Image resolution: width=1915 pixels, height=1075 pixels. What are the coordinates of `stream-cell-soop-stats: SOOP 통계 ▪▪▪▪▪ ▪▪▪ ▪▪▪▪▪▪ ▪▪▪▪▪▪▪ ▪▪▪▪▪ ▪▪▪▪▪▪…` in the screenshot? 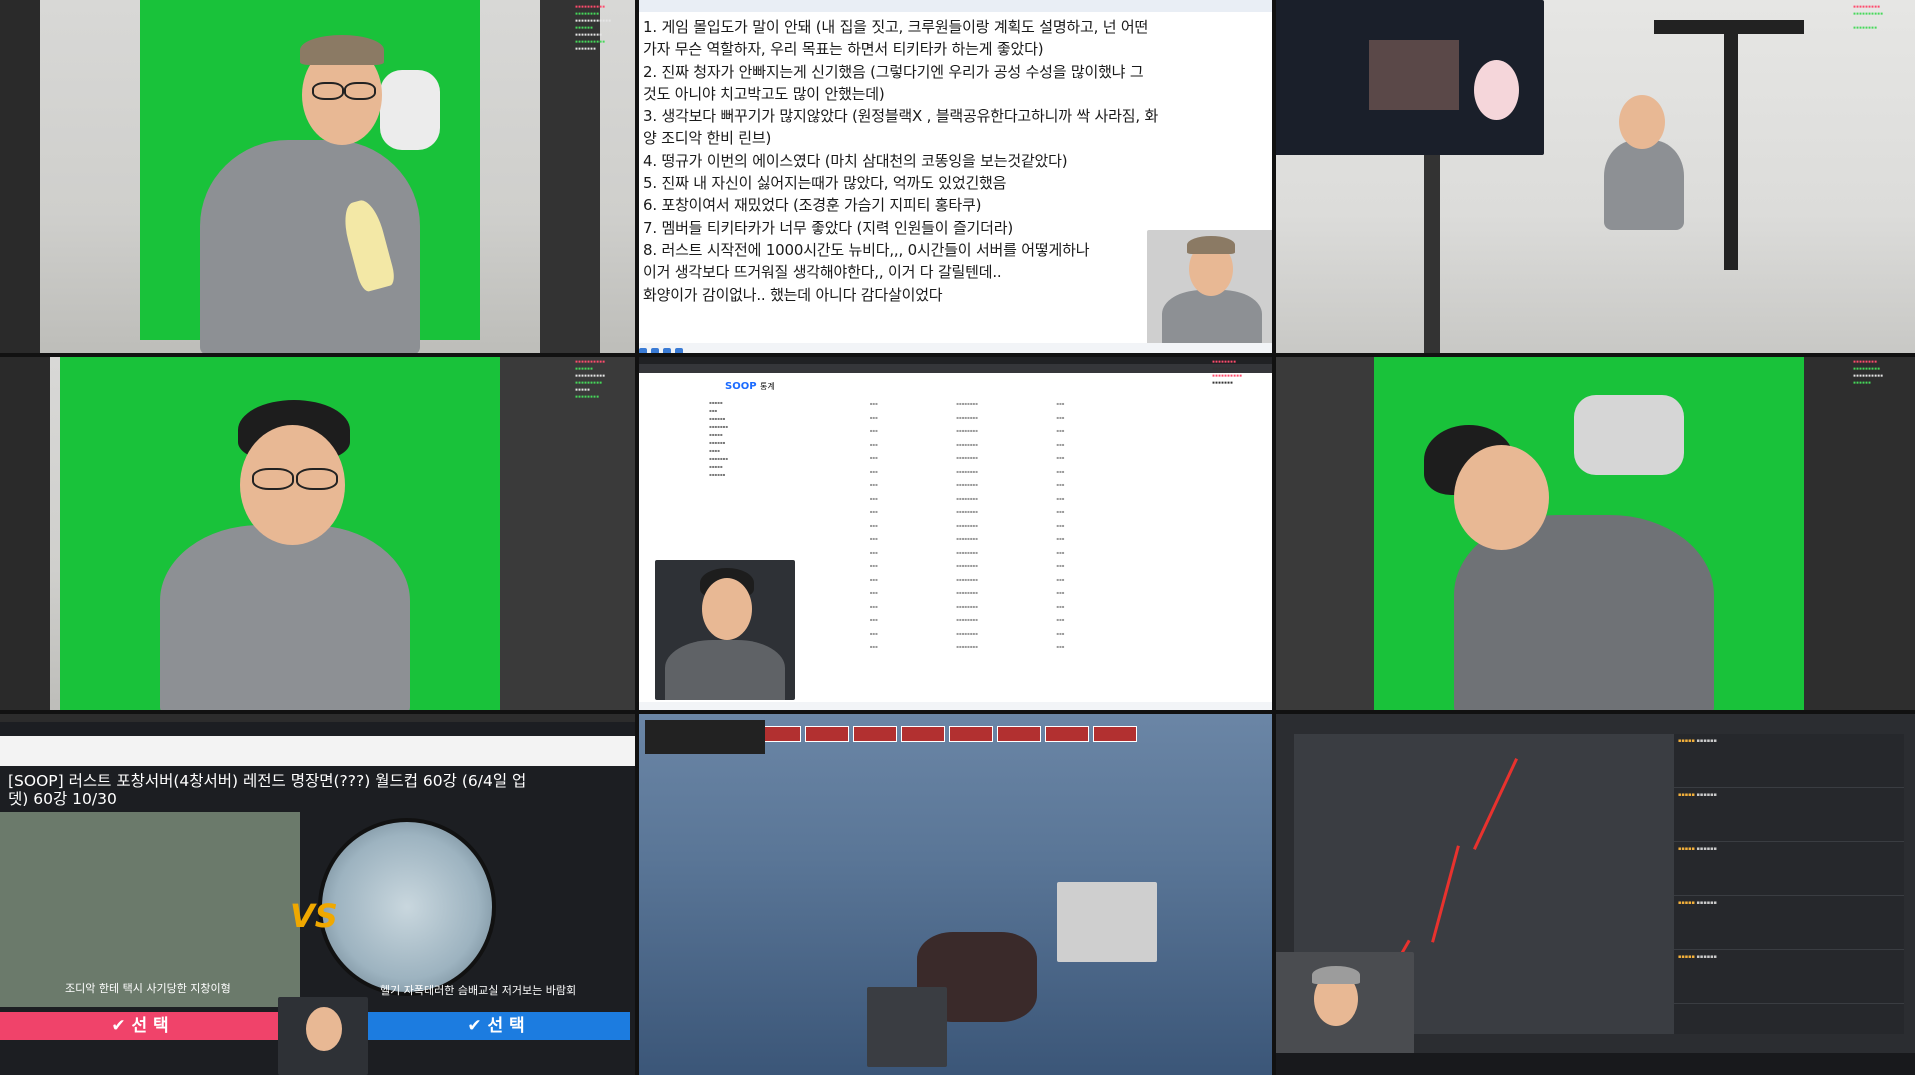 It's located at (955, 533).